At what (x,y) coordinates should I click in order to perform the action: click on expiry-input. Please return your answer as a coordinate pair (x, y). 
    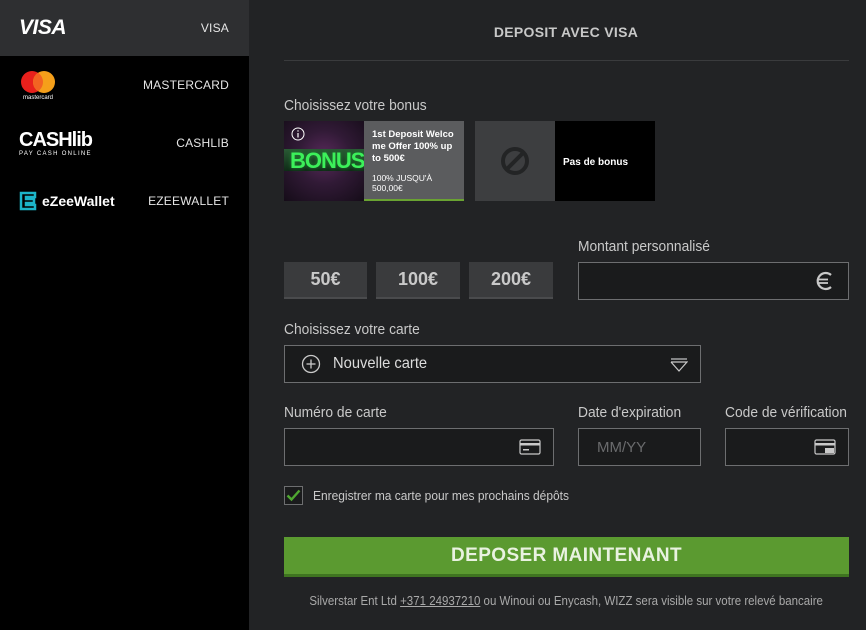
    Looking at the image, I should click on (639, 447).